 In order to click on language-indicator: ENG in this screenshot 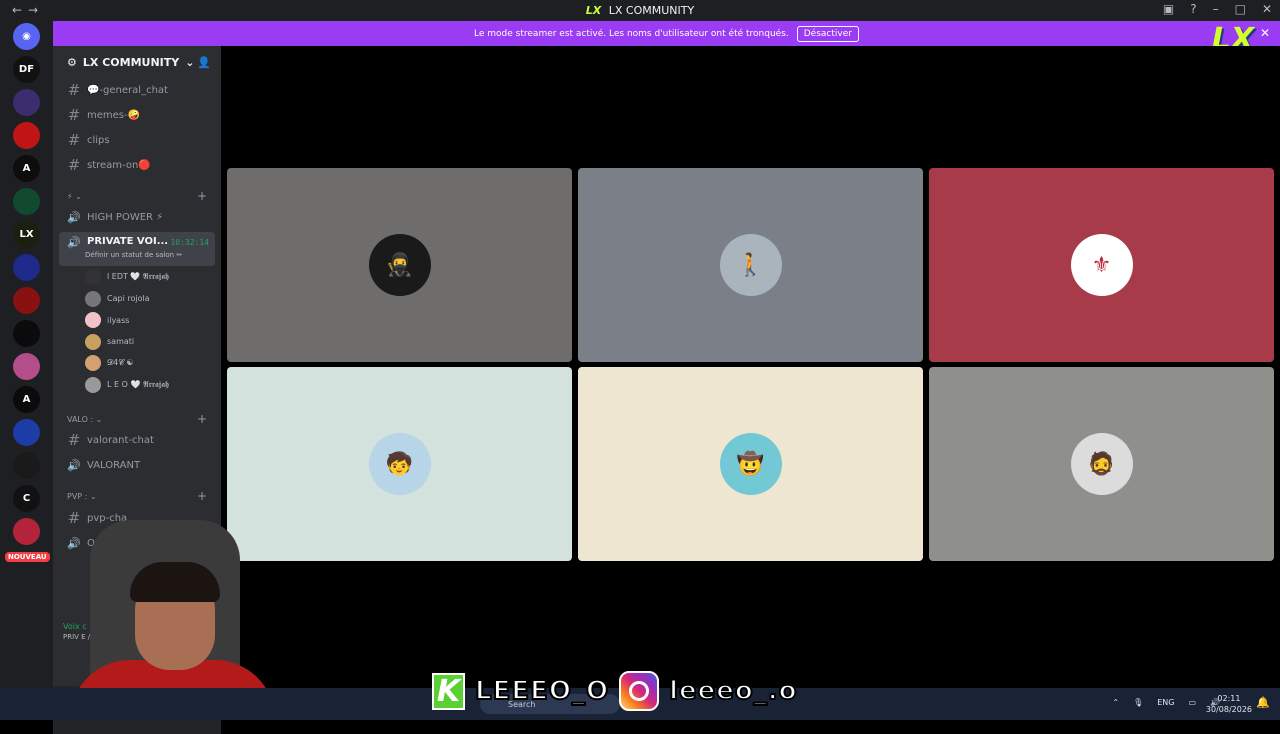, I will do `click(1165, 702)`.